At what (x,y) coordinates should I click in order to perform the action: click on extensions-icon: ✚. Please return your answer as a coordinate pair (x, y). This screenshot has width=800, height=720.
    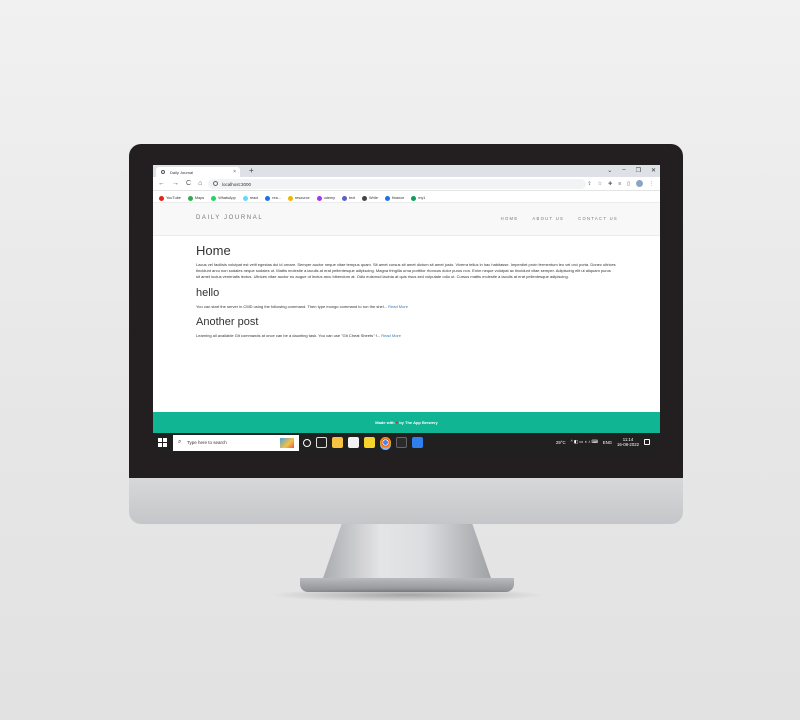
    Looking at the image, I should click on (610, 184).